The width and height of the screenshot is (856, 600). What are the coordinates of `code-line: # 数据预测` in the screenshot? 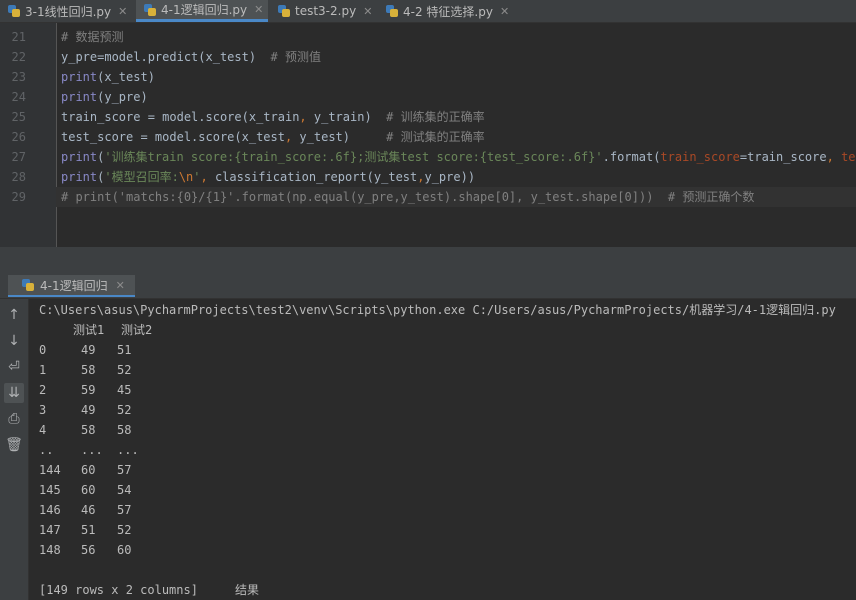 It's located at (92, 37).